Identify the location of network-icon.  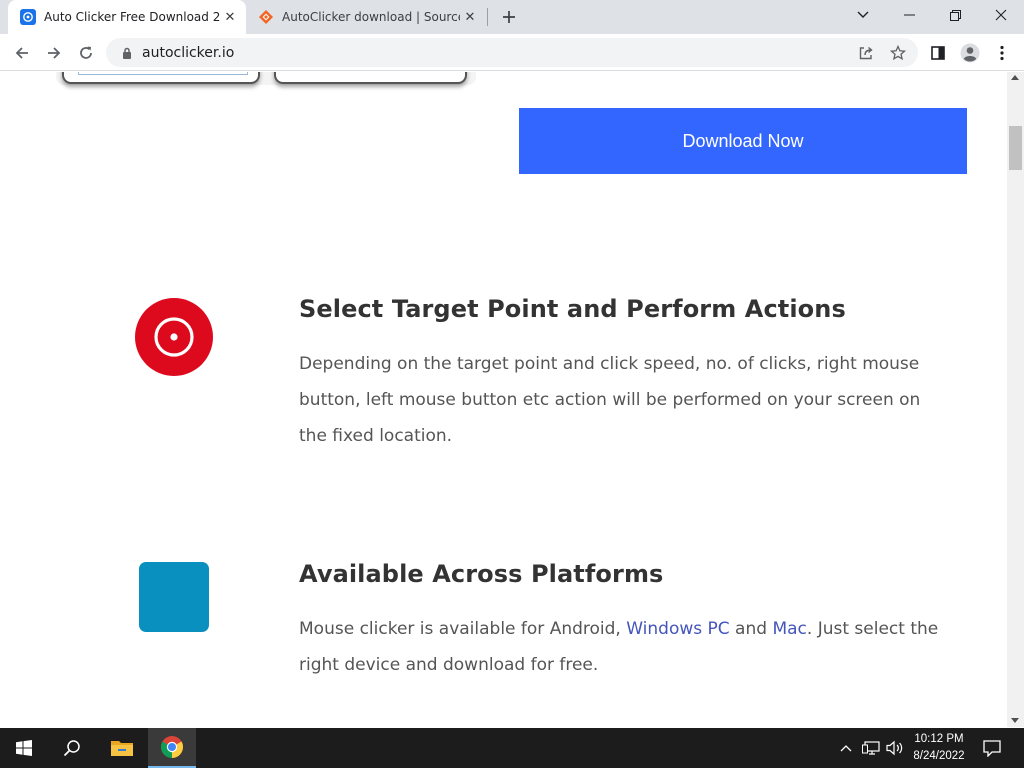
(871, 748).